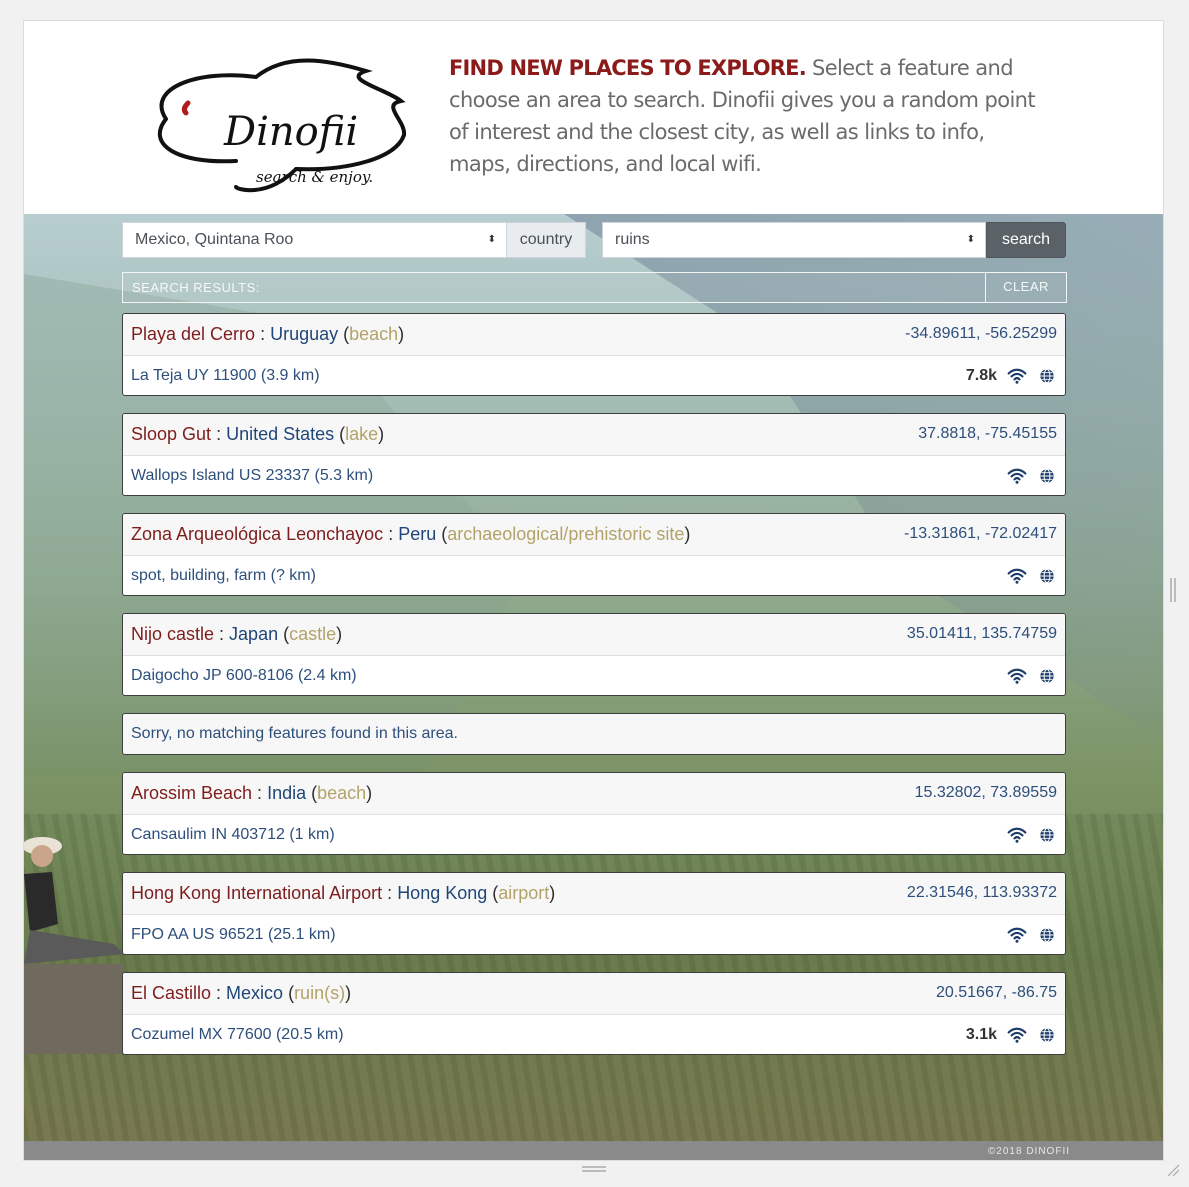 The width and height of the screenshot is (1189, 1187). Describe the element at coordinates (594, 287) in the screenshot. I see `search-results-bar: SEARCH RESULTS: CLEAR` at that location.